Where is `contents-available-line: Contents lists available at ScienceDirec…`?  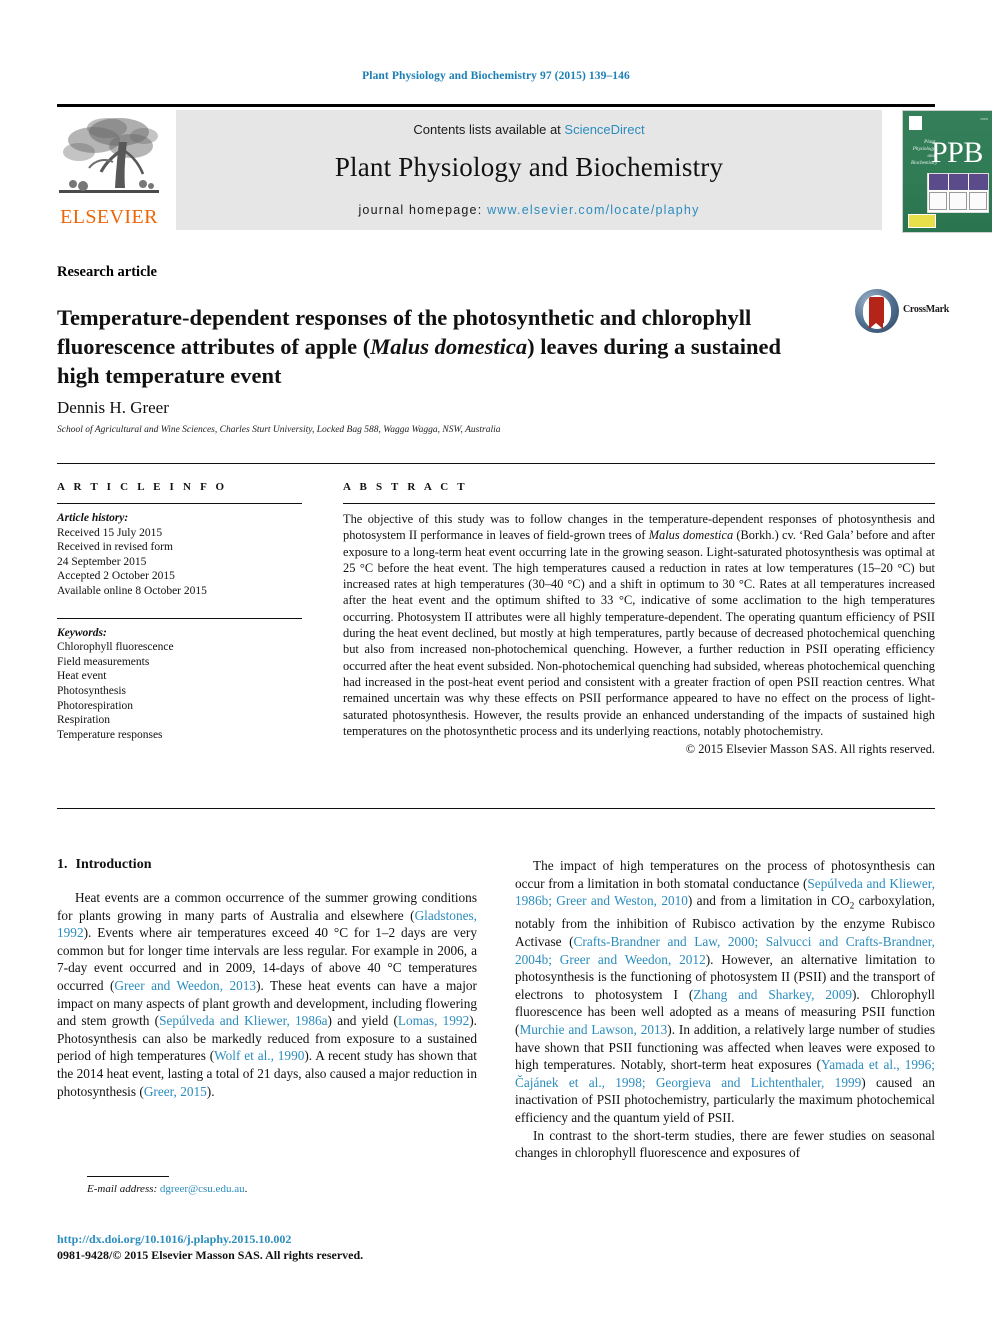 contents-available-line: Contents lists available at ScienceDirec… is located at coordinates (529, 129).